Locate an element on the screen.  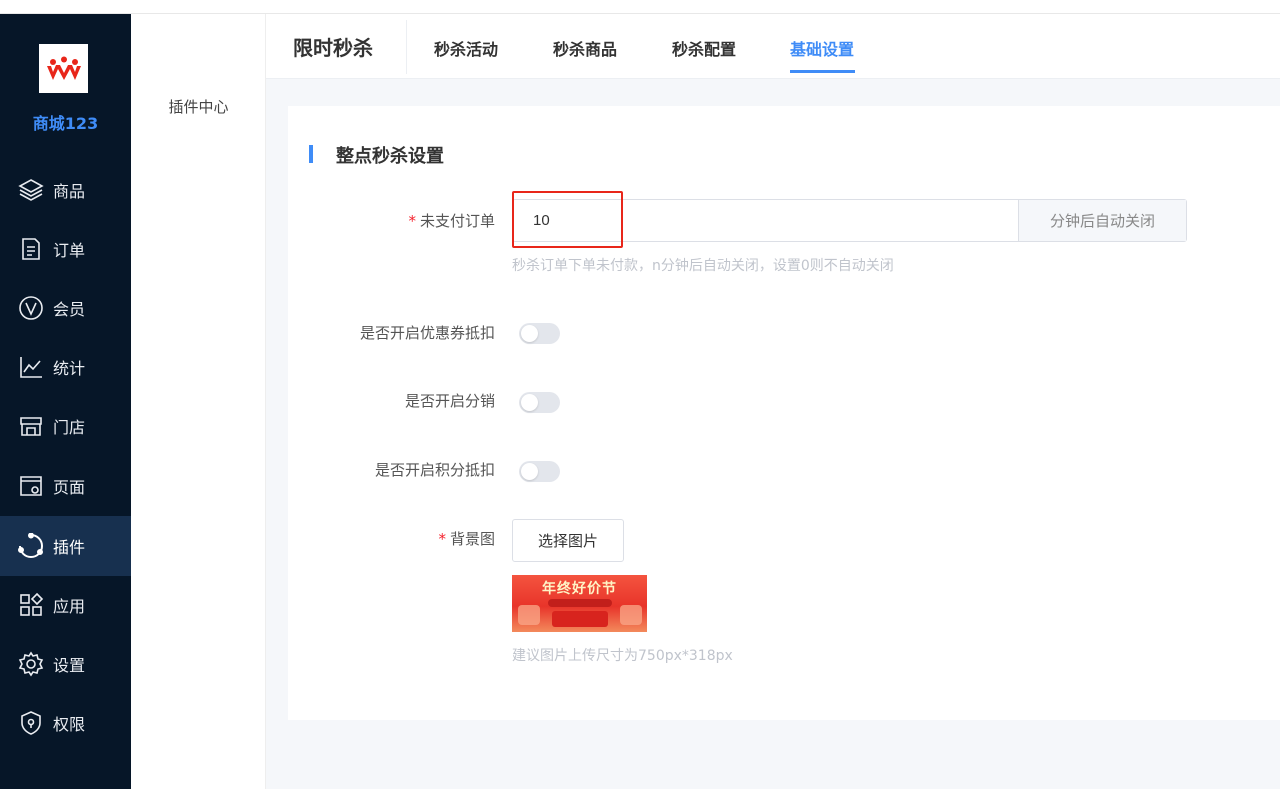
sidebar-item-label: 应用 is located at coordinates (69, 606).